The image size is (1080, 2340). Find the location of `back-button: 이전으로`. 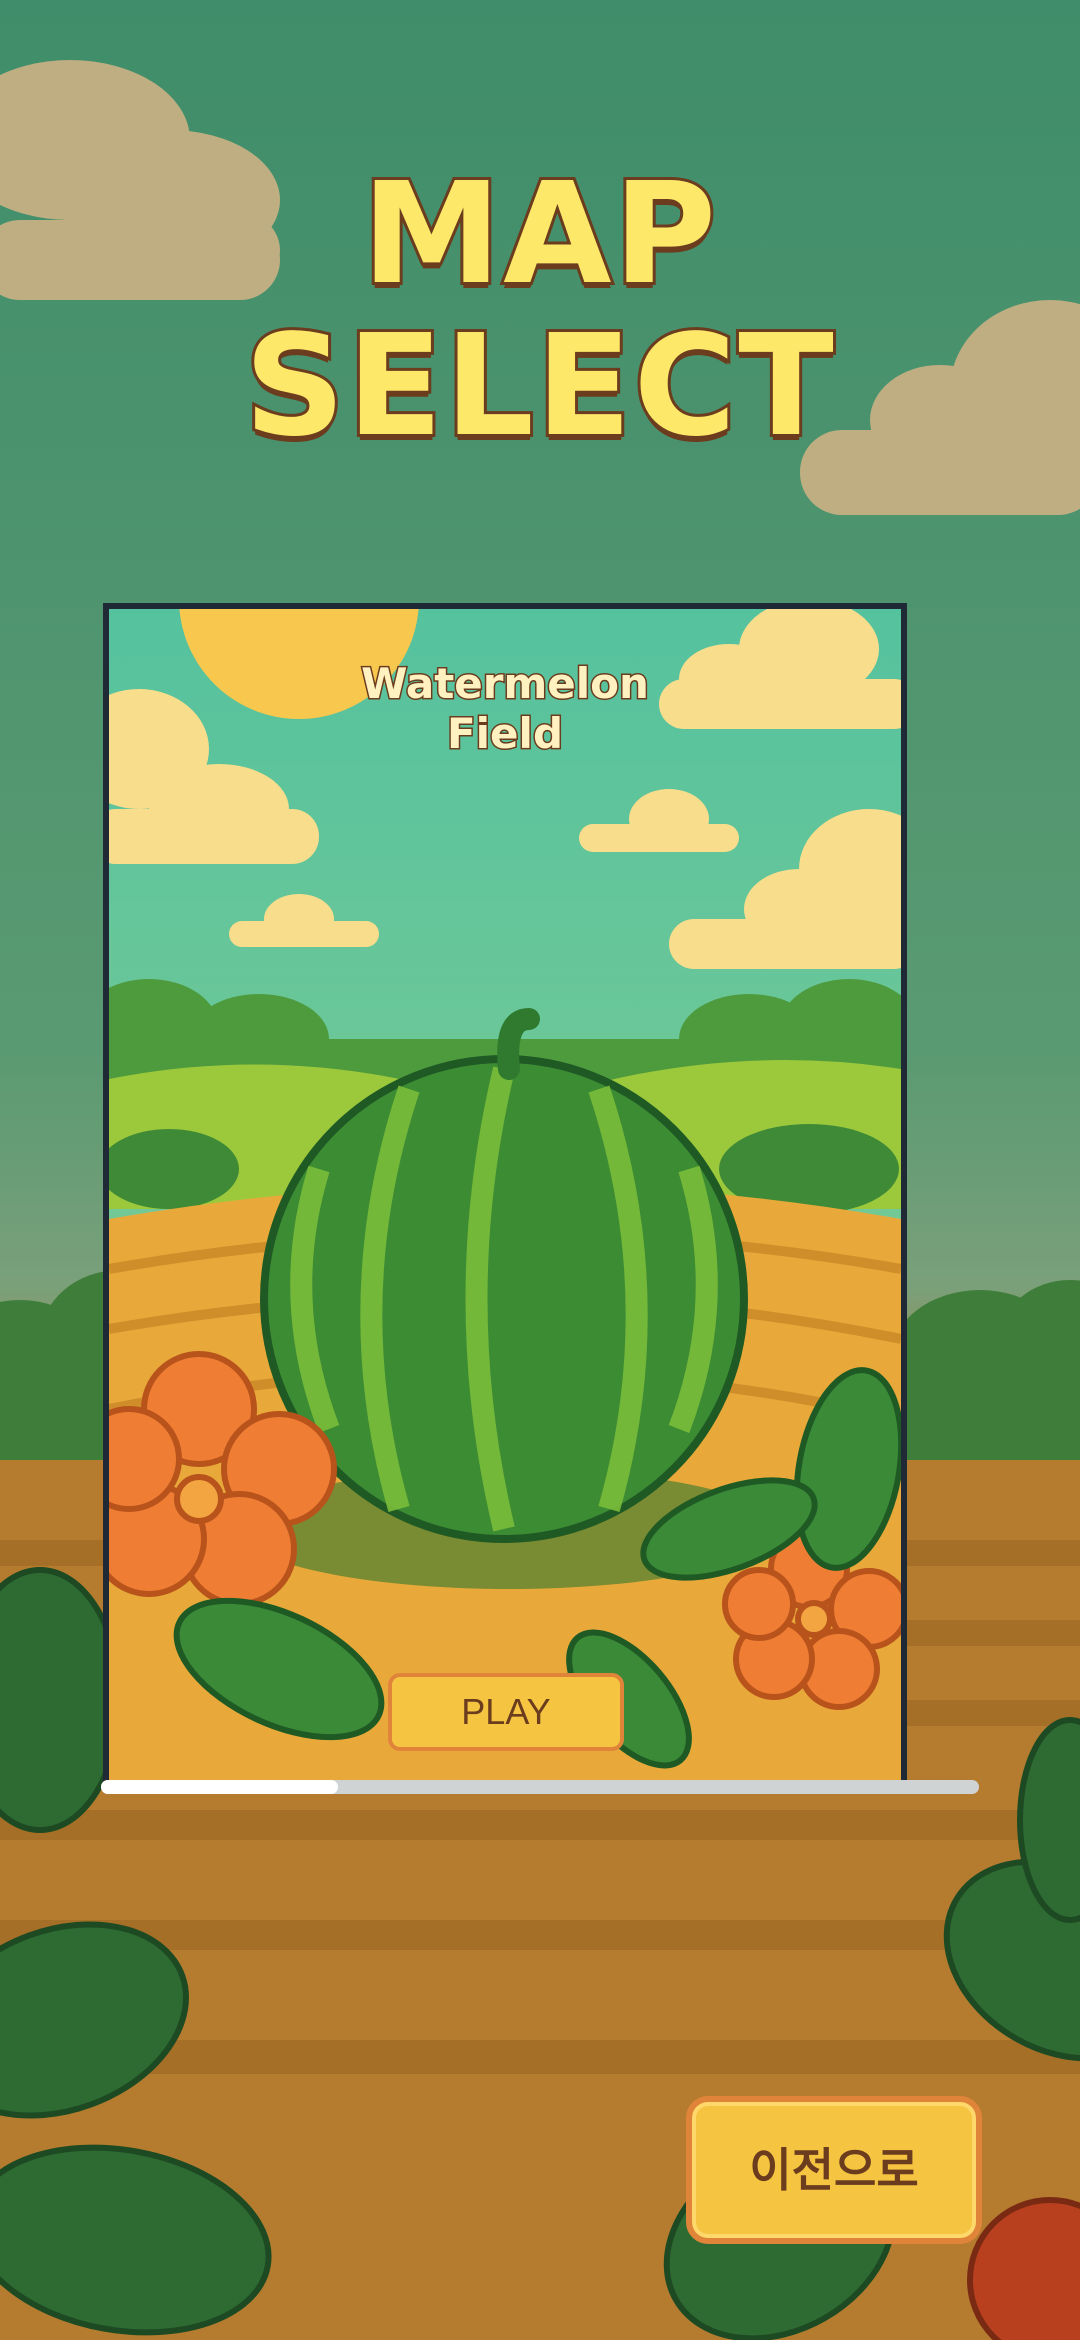

back-button: 이전으로 is located at coordinates (834, 2170).